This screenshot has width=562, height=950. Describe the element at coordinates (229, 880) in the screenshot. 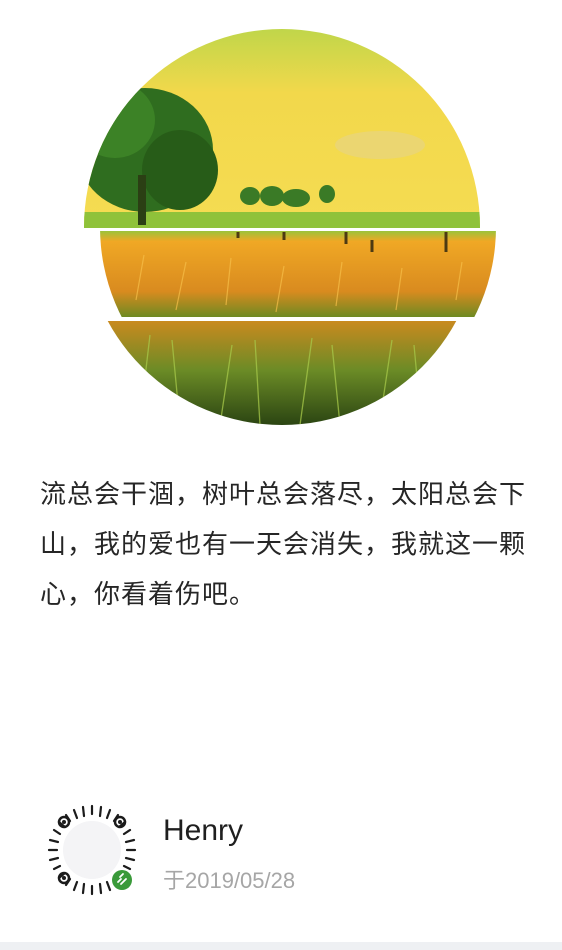

I see `post-date: 于2019/05/28` at that location.